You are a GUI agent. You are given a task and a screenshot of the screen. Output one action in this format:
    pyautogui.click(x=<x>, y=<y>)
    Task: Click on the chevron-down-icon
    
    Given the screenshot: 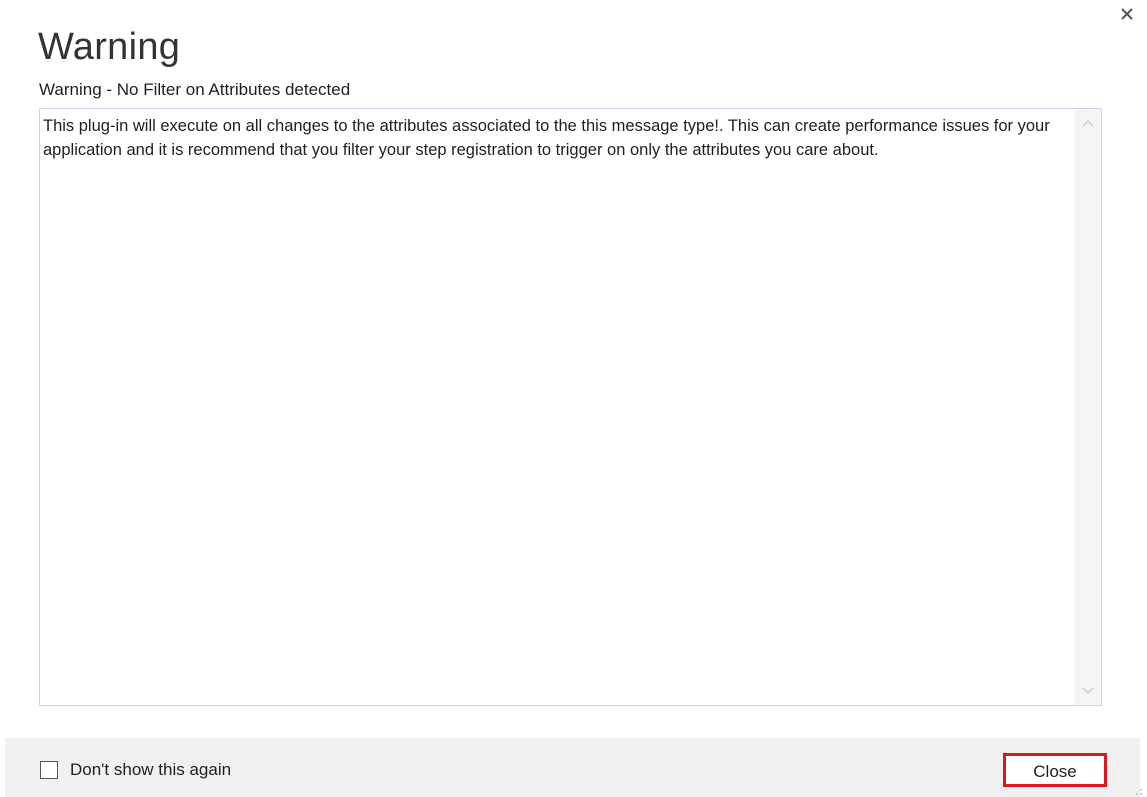 What is the action you would take?
    pyautogui.click(x=1088, y=691)
    